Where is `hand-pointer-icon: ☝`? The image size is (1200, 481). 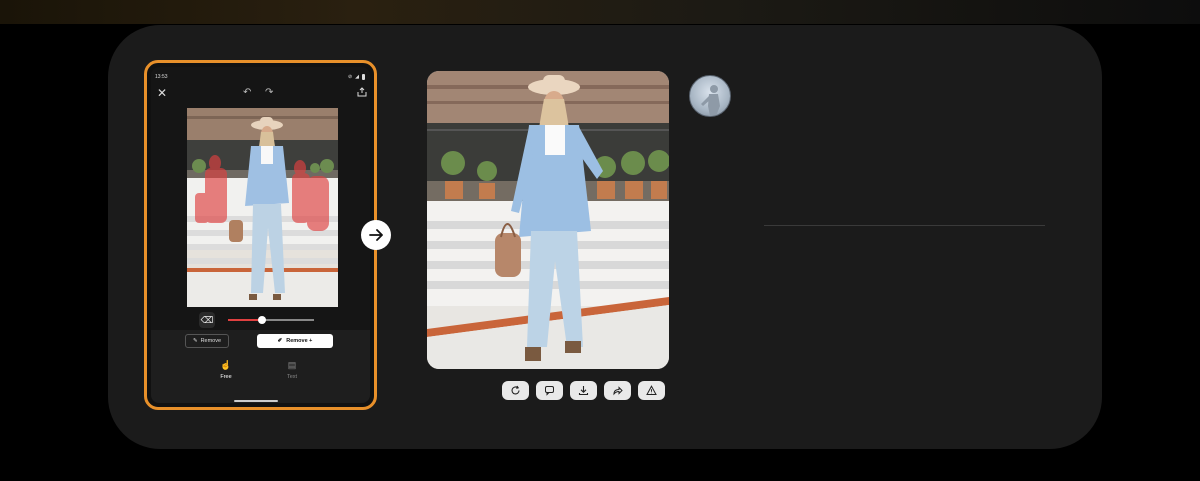 hand-pointer-icon: ☝ is located at coordinates (226, 365).